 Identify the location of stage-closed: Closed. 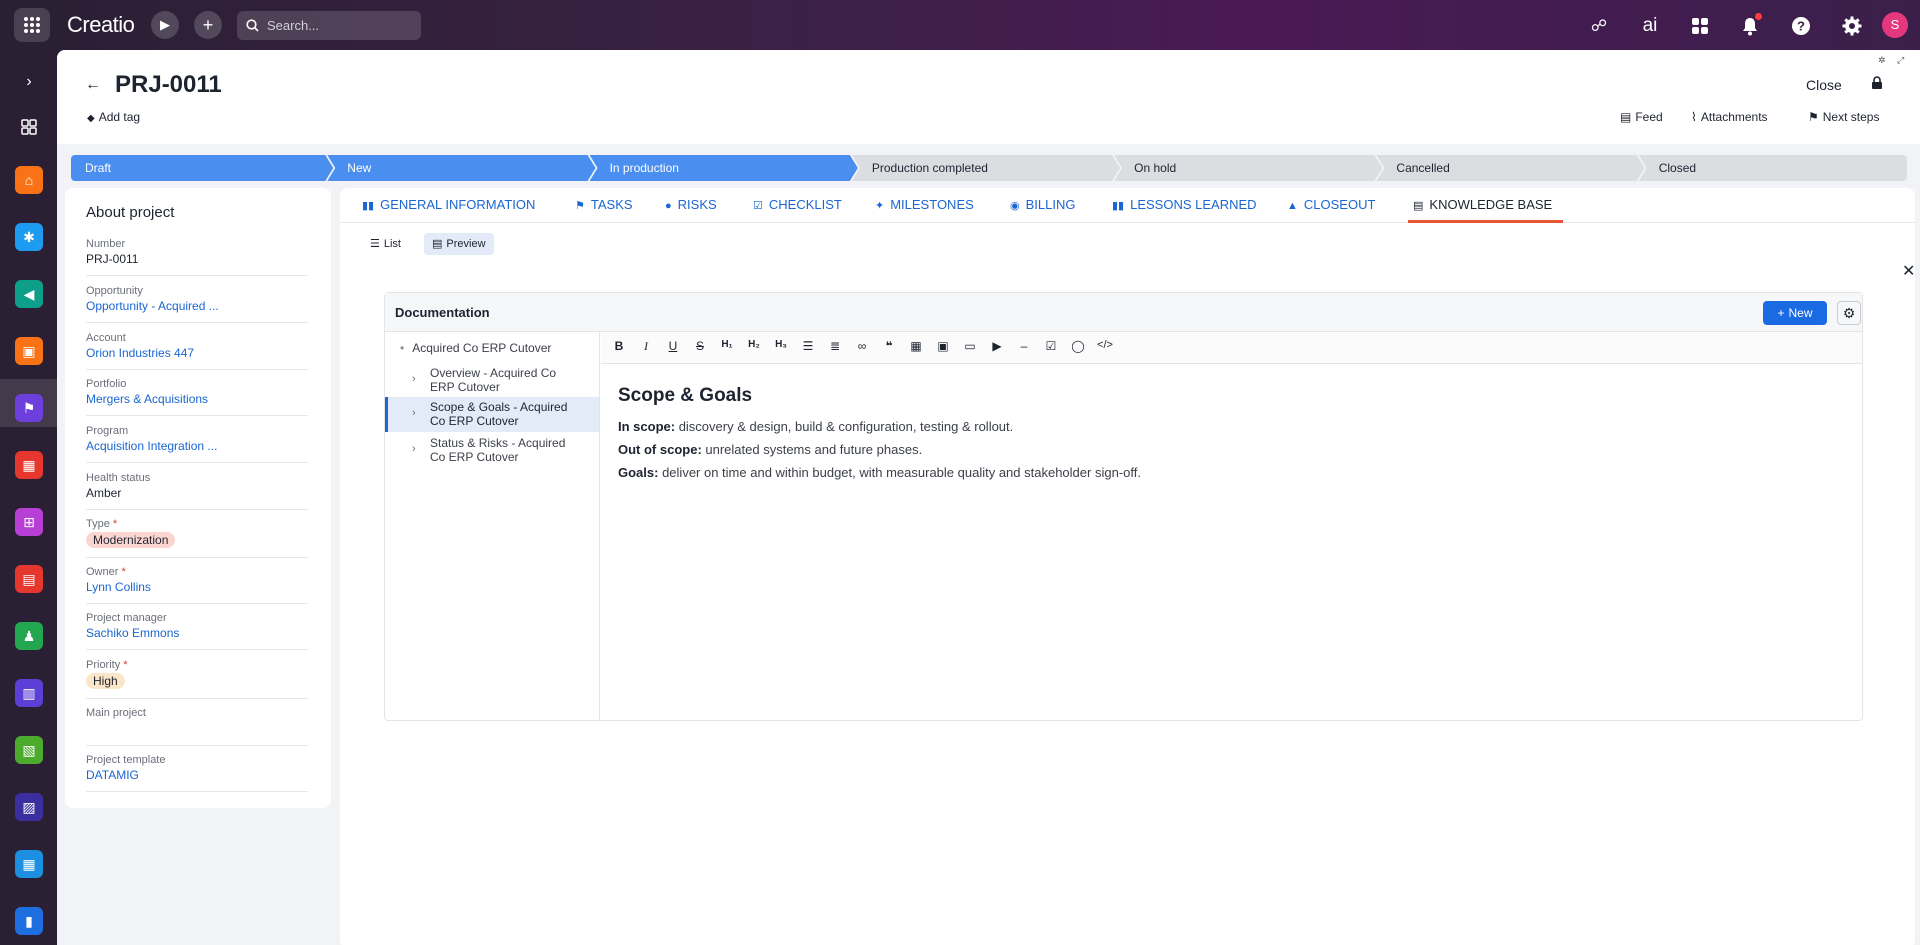
(1772, 168).